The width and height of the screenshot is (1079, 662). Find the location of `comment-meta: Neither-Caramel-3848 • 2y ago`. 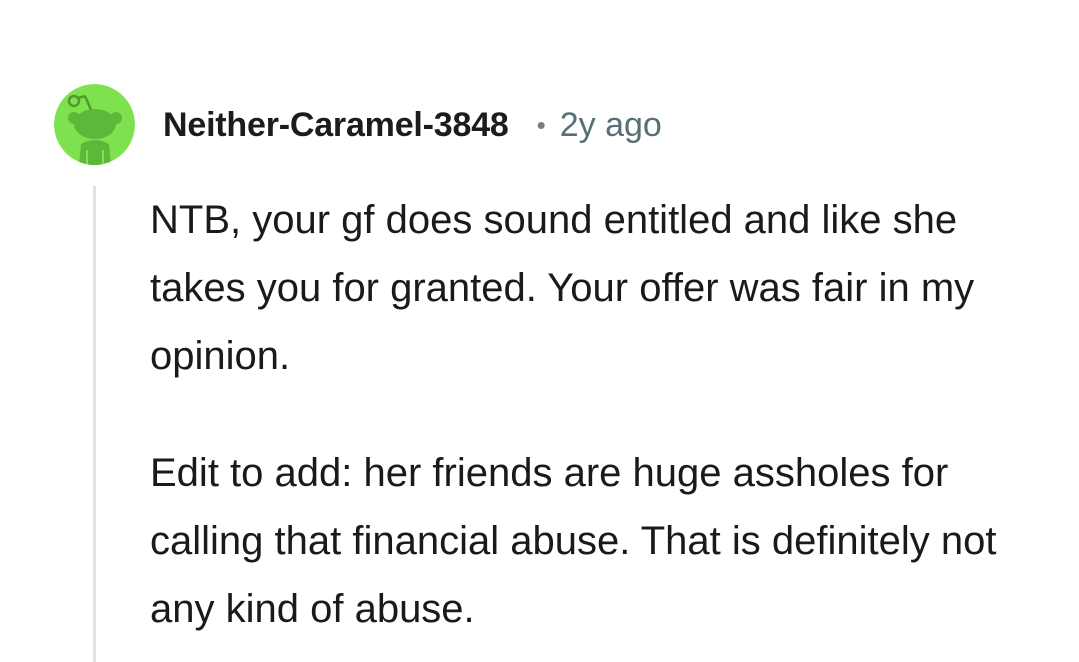

comment-meta: Neither-Caramel-3848 • 2y ago is located at coordinates (412, 125).